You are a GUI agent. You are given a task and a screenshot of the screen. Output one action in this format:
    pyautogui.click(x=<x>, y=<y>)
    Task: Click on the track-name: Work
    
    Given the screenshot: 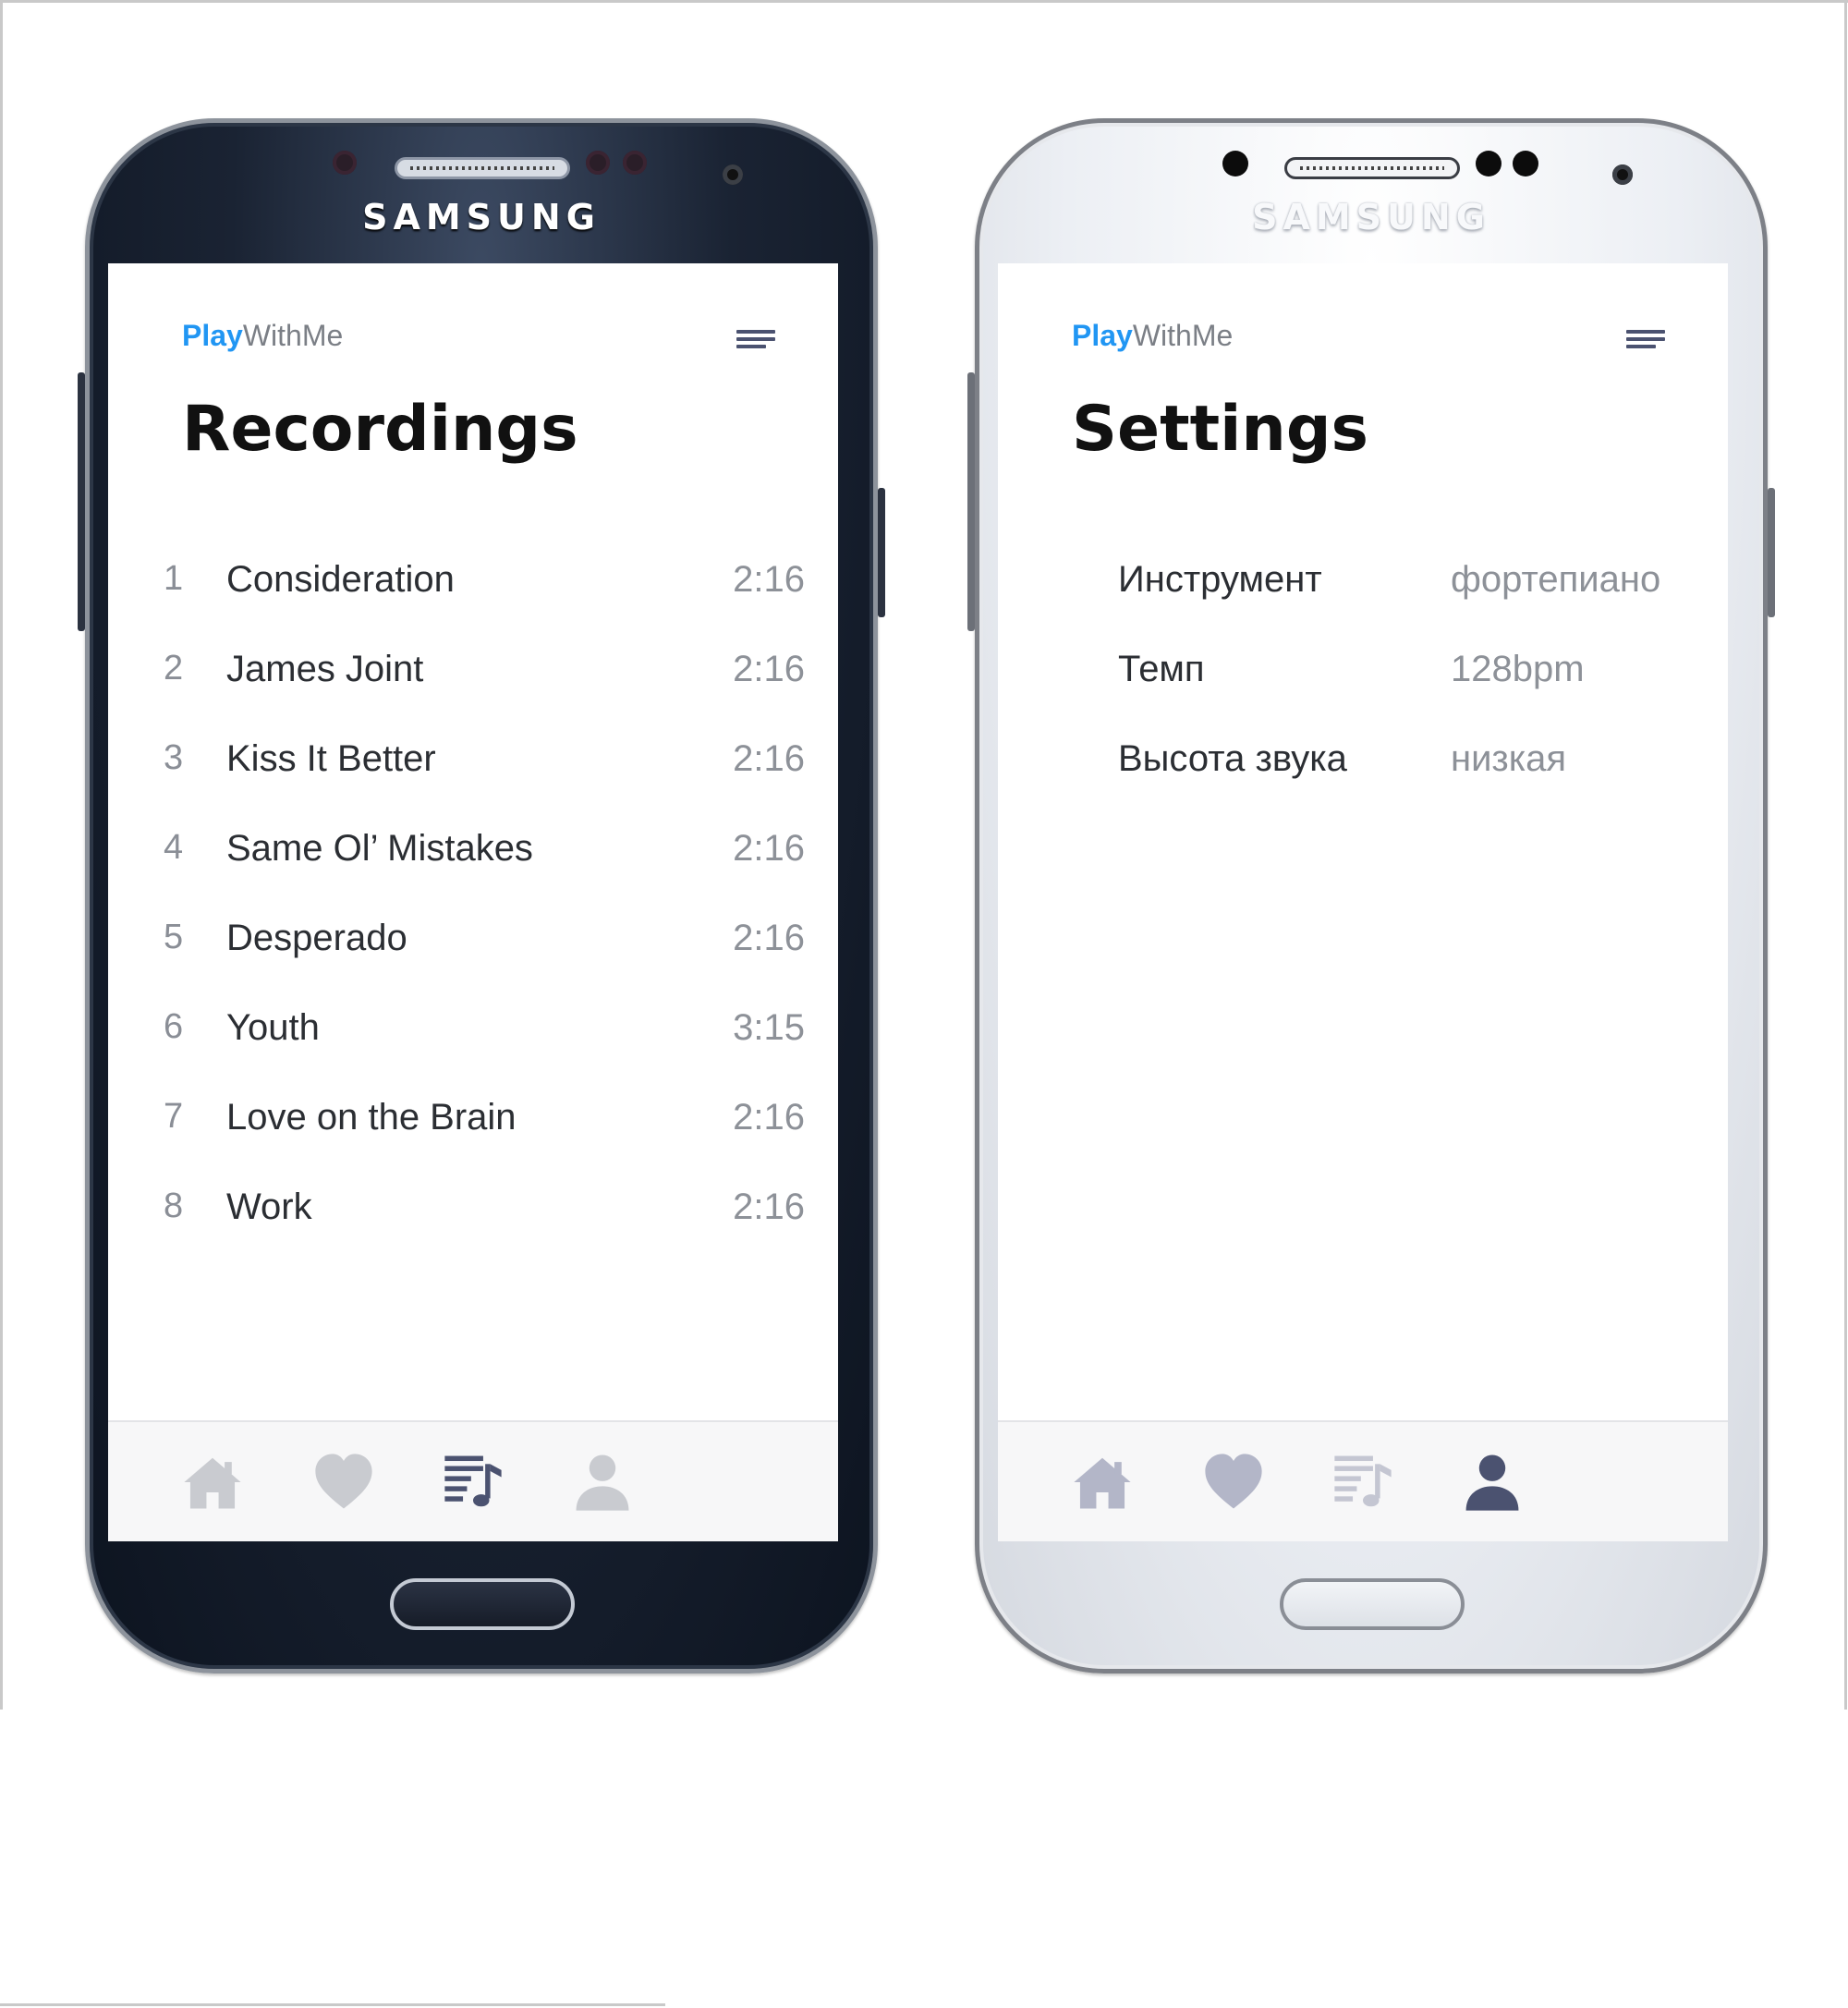 What is the action you would take?
    pyautogui.click(x=269, y=1207)
    